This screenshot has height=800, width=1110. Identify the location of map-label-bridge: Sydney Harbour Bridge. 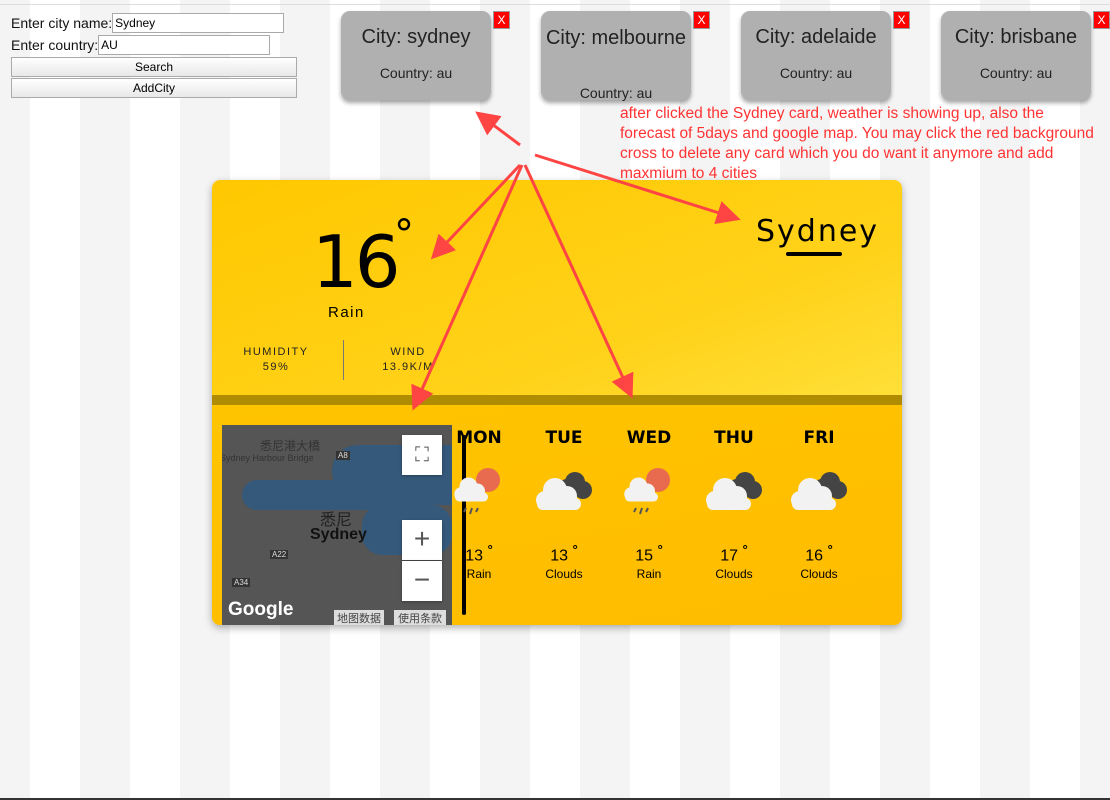
(268, 458).